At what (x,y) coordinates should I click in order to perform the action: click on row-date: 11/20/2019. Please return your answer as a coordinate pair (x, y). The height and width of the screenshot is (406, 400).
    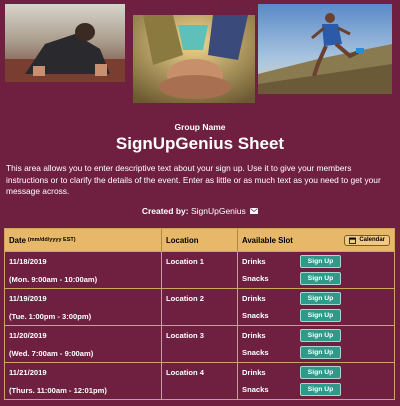
    Looking at the image, I should click on (28, 335).